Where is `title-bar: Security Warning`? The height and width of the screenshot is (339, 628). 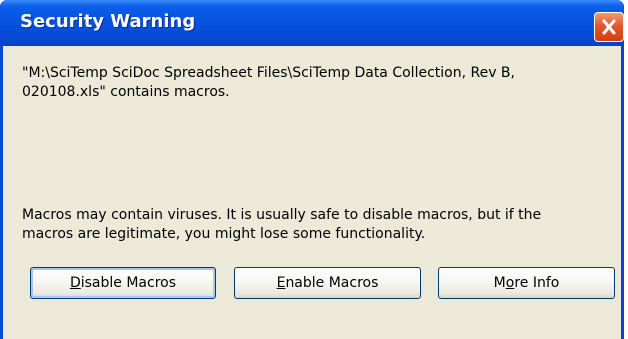 title-bar: Security Warning is located at coordinates (312, 23).